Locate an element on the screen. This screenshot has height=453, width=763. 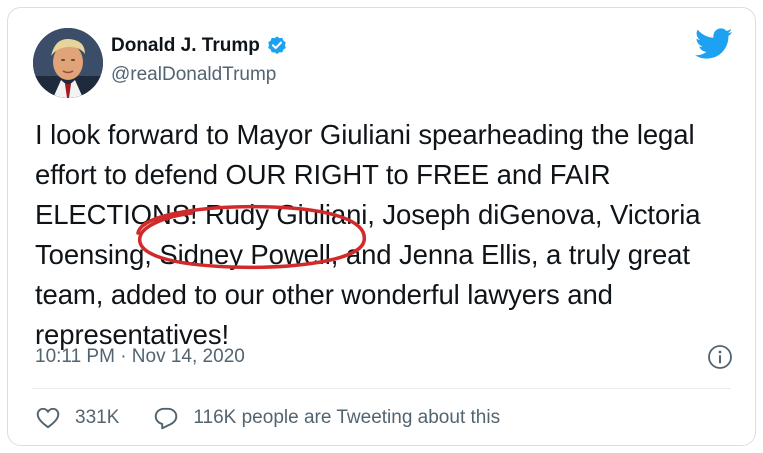
info-icon is located at coordinates (720, 357).